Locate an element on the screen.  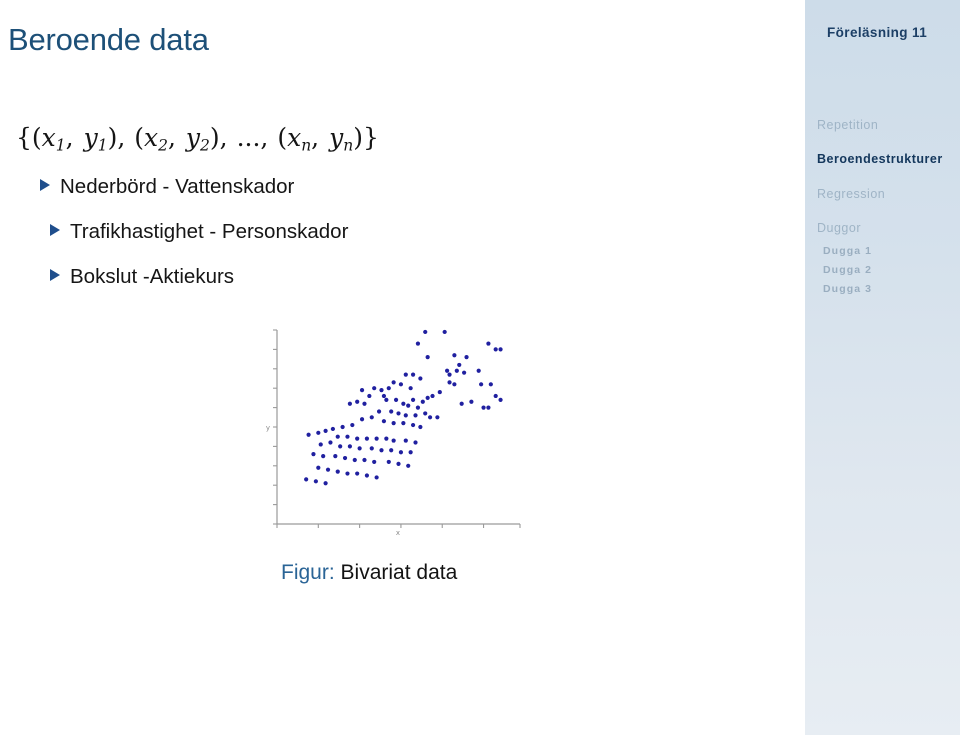
math-set-expression: {(x1, y1), (x2, y2), ..., (xn, yn)} is located at coordinates (197, 138).